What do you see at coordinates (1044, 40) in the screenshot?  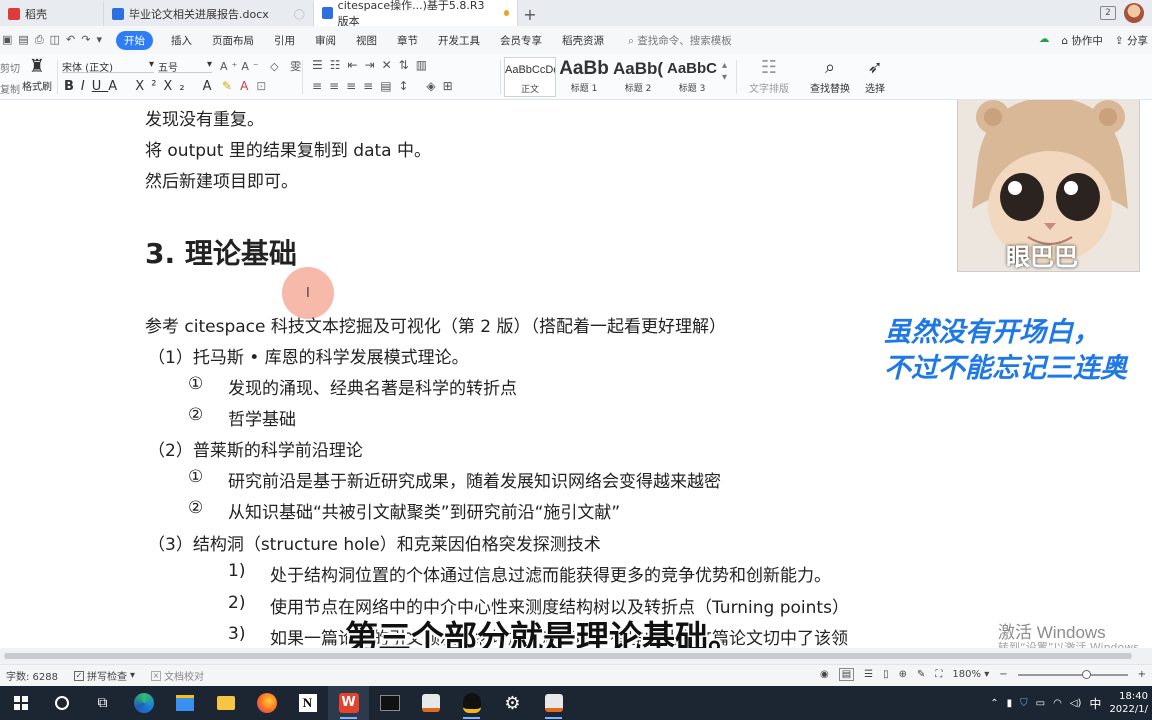 I see `sync-icon: ☁` at bounding box center [1044, 40].